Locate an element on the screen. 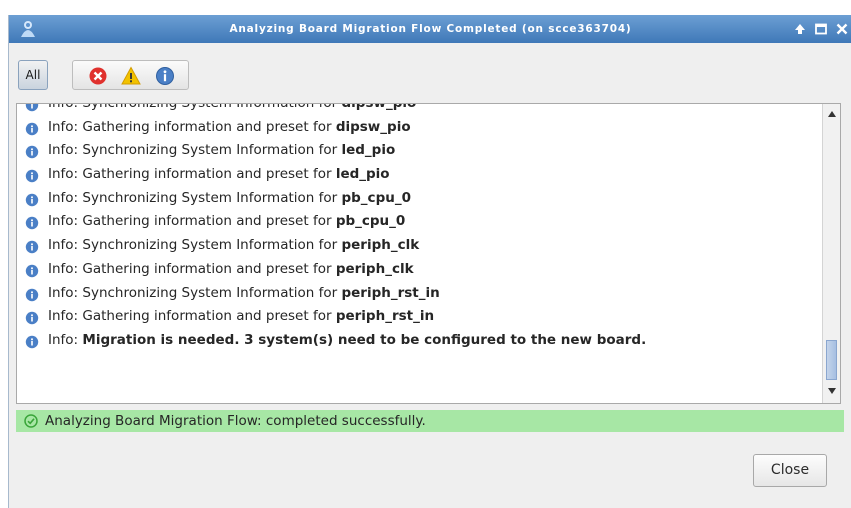 The width and height of the screenshot is (851, 508). info-filter-icon is located at coordinates (165, 76).